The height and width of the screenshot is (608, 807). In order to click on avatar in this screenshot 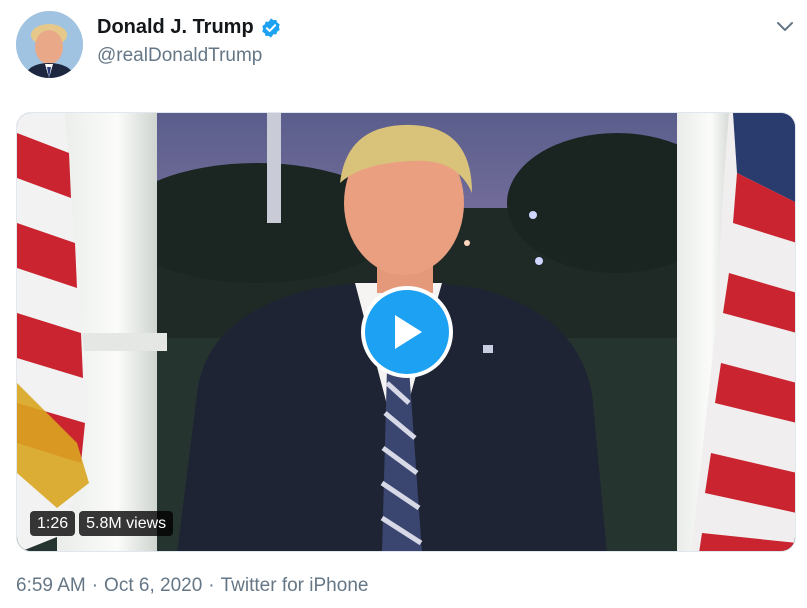, I will do `click(49, 44)`.